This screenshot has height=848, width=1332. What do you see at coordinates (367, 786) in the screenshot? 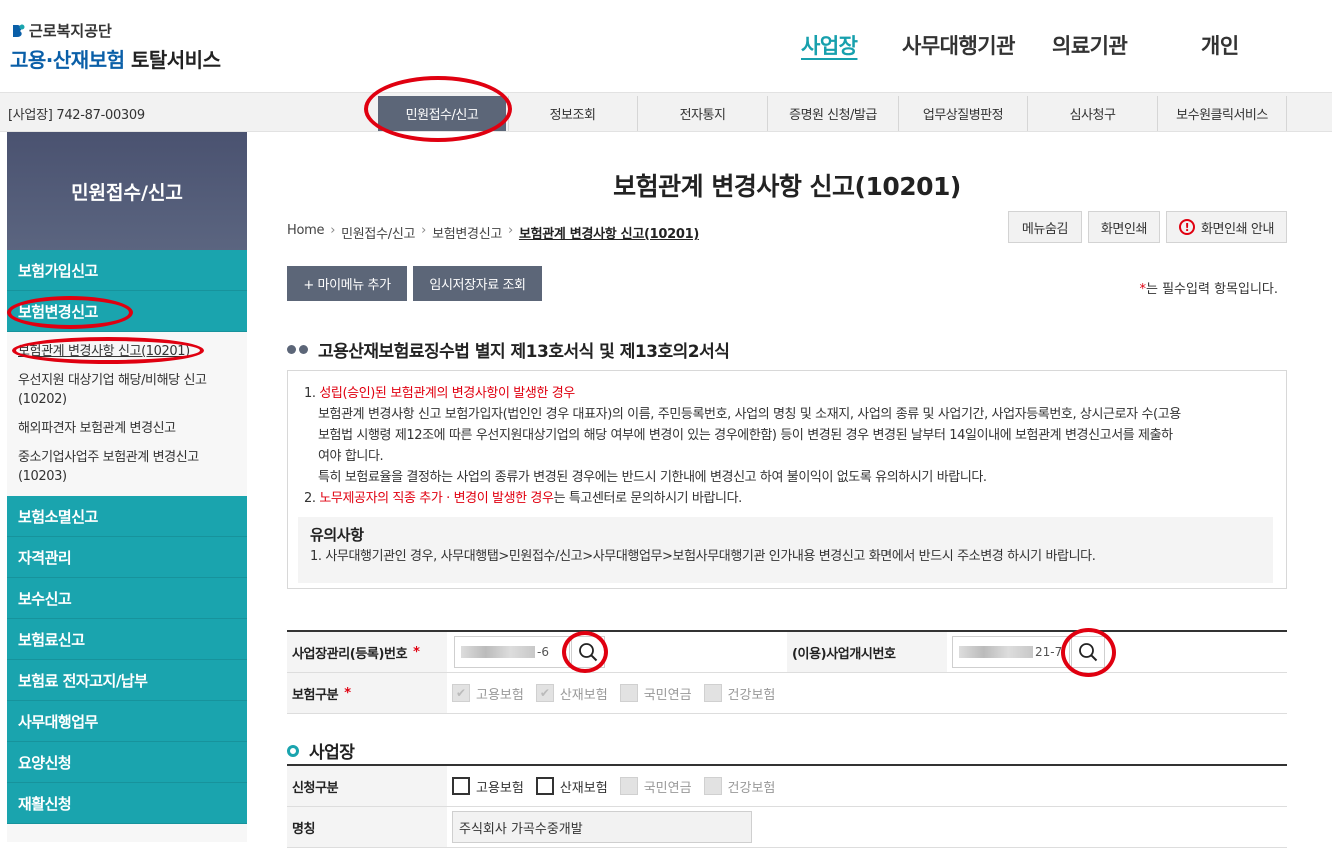
I see `apply-type-label: 신청구분` at bounding box center [367, 786].